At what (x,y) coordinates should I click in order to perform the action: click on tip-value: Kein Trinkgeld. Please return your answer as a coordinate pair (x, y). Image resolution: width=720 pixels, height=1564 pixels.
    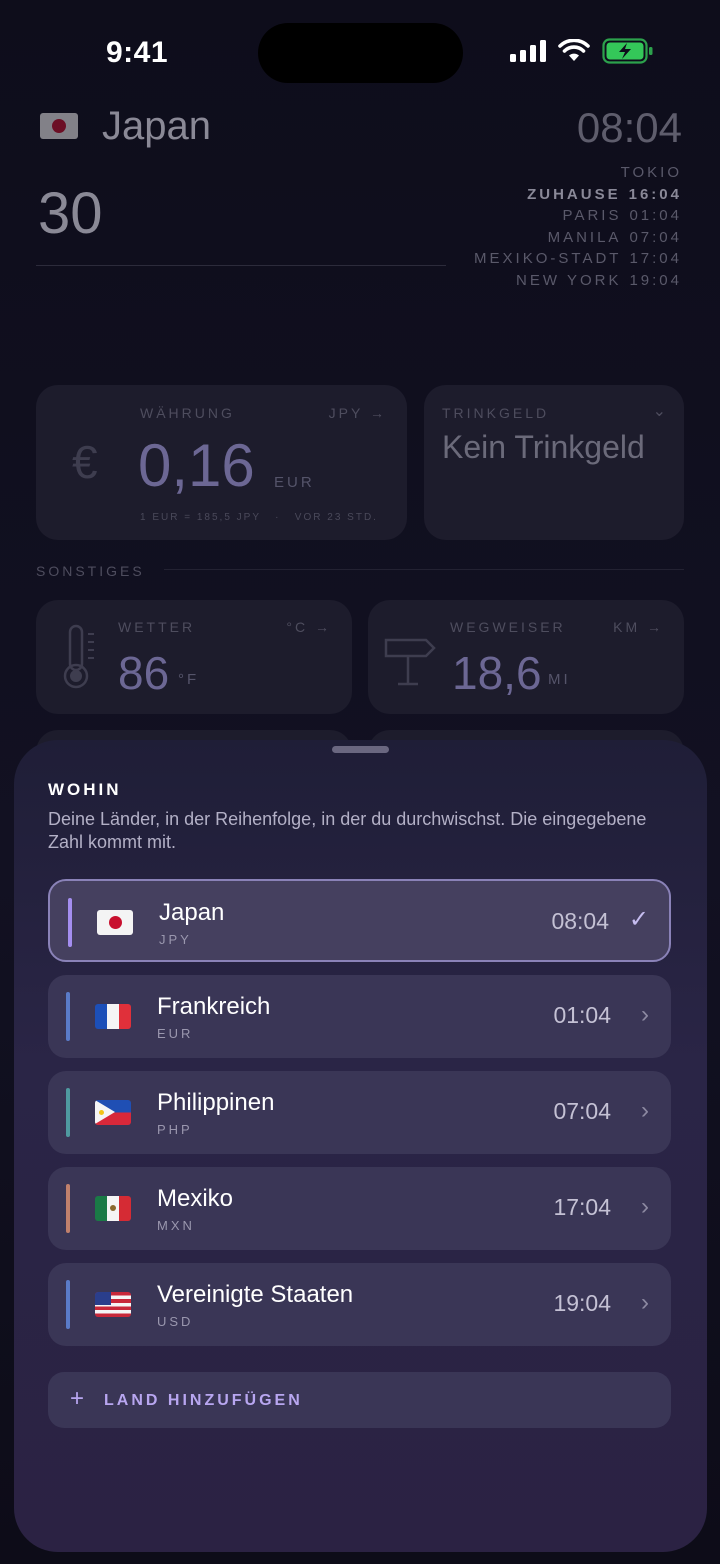
    Looking at the image, I should click on (543, 447).